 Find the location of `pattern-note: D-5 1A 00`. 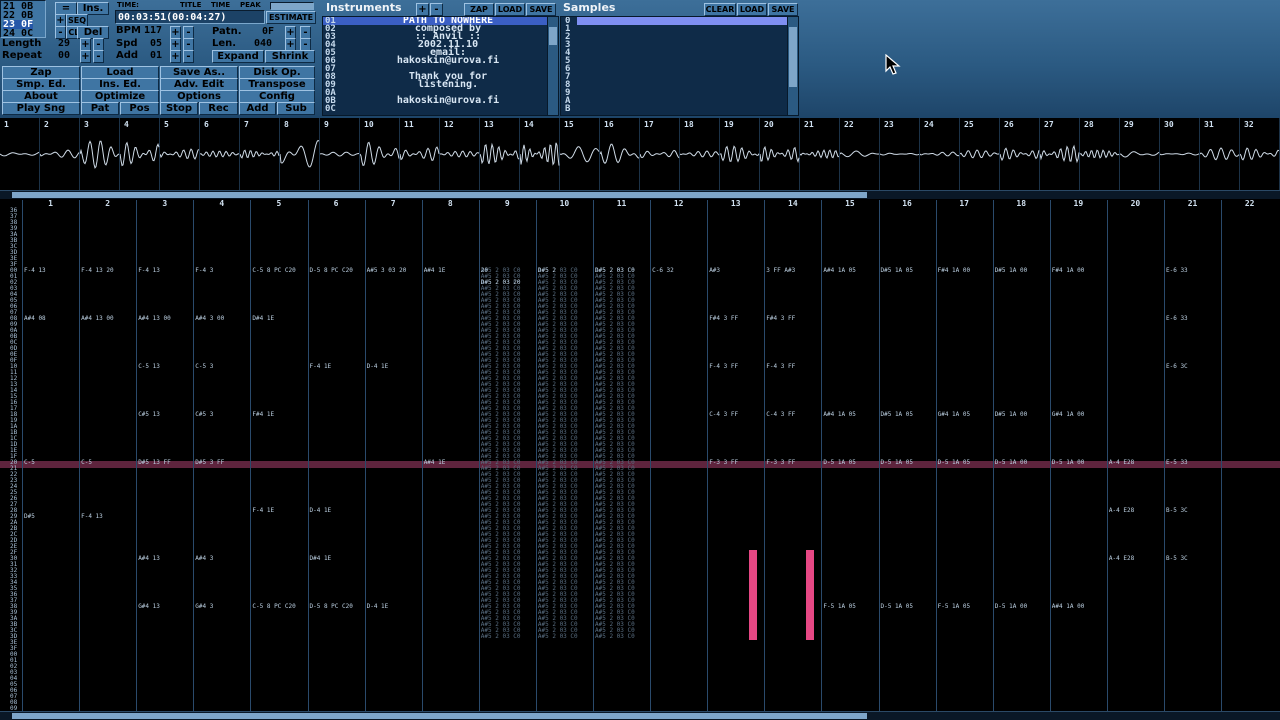

pattern-note: D-5 1A 00 is located at coordinates (1011, 607).